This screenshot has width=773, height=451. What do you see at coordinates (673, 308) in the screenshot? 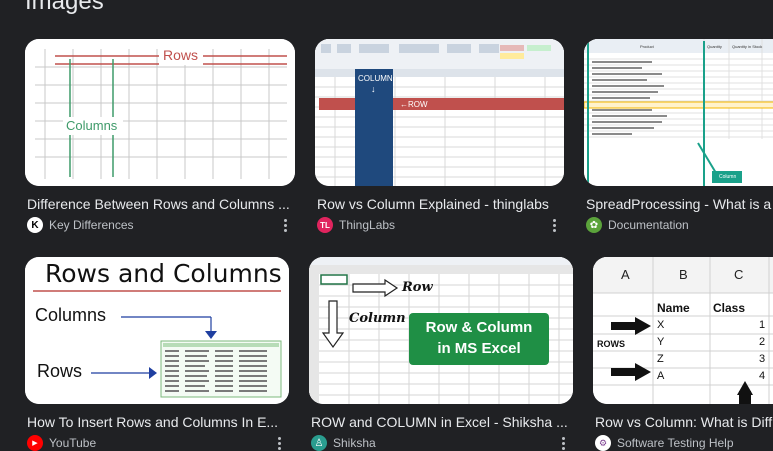
I see `thumb-header-name: Name` at bounding box center [673, 308].